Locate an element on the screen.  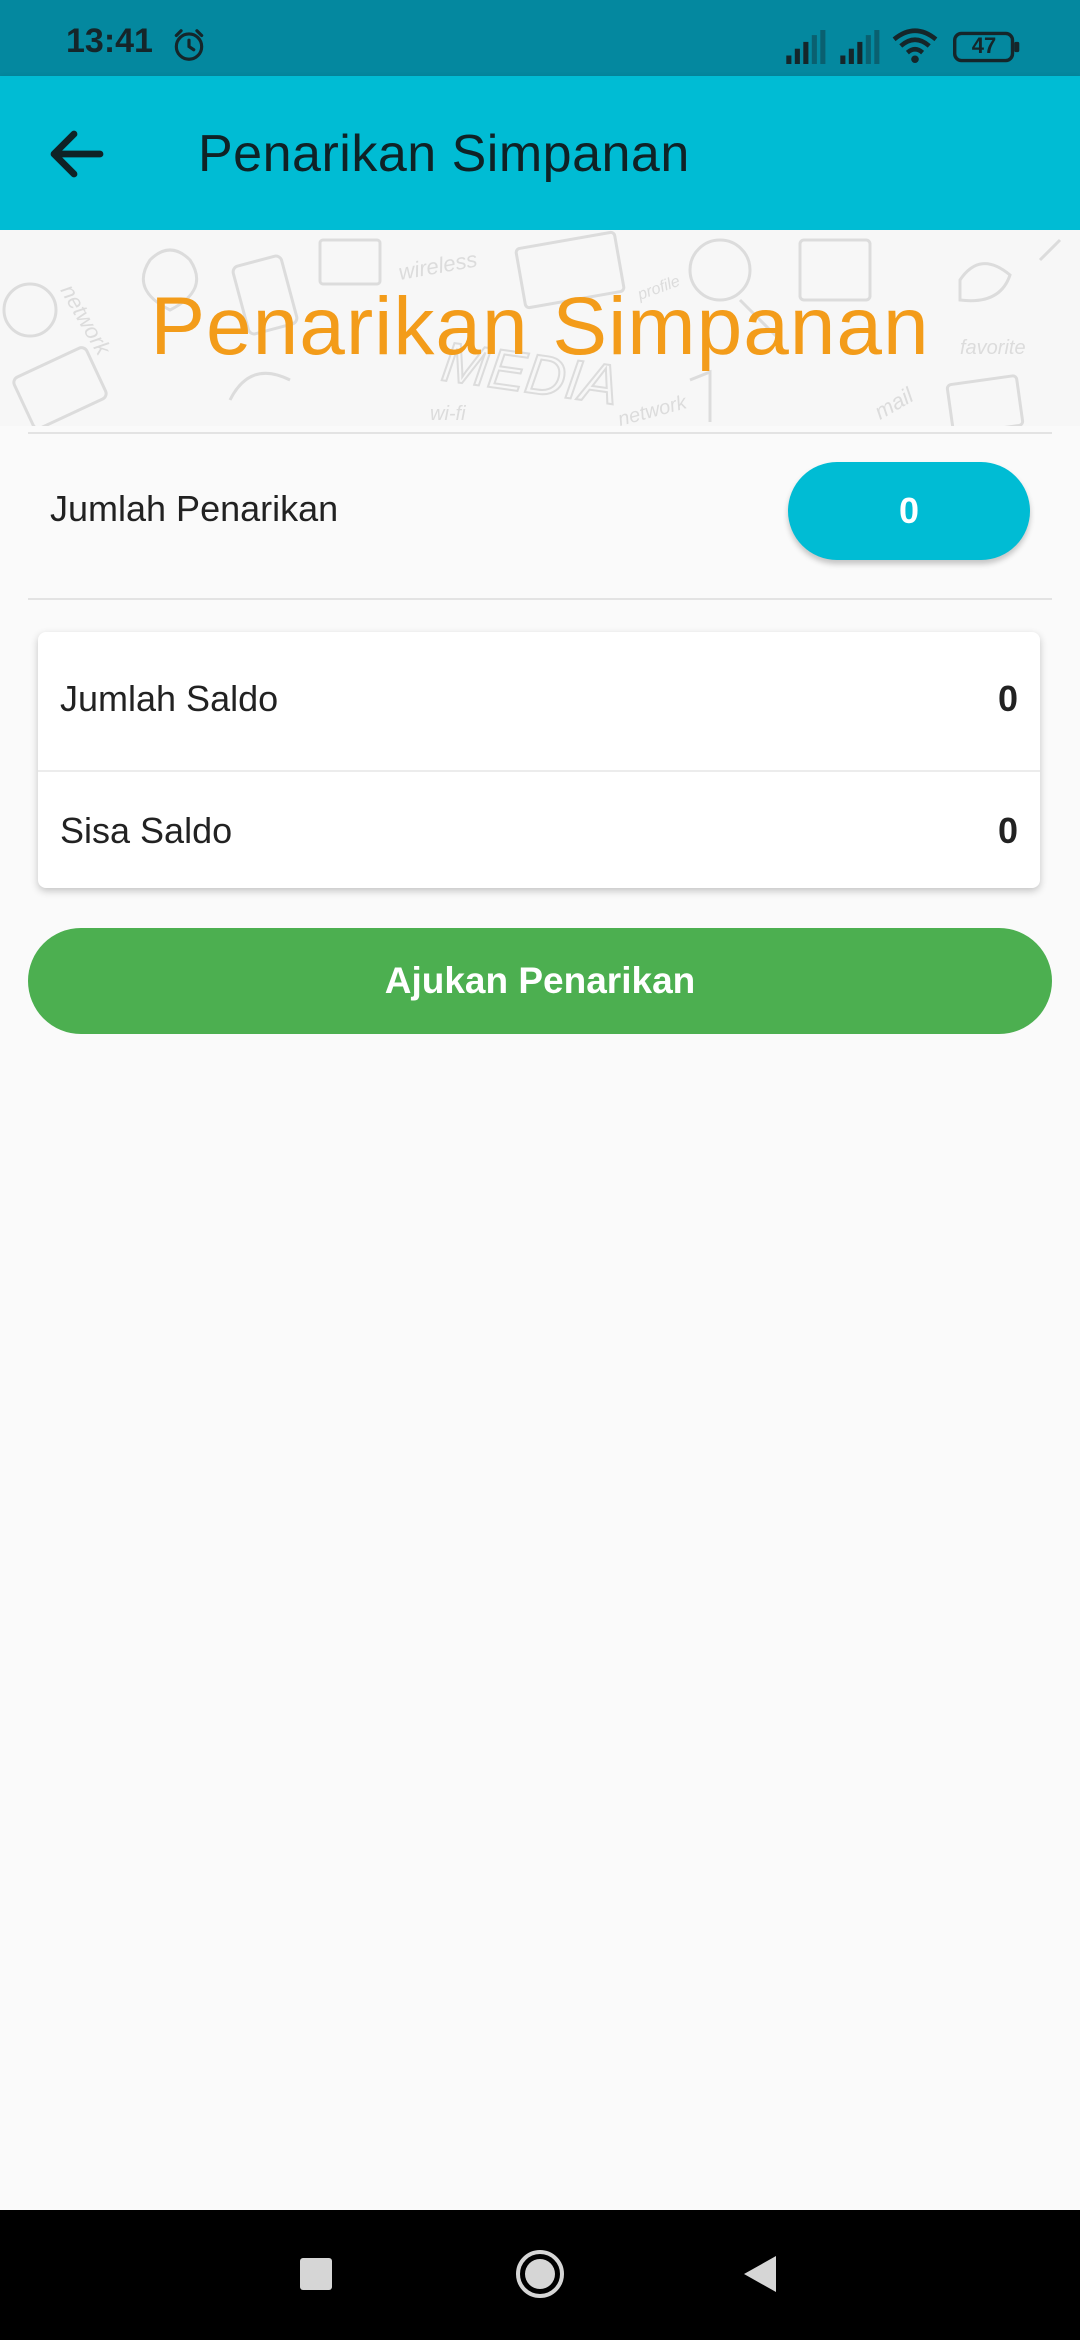
alarm-icon is located at coordinates (189, 45).